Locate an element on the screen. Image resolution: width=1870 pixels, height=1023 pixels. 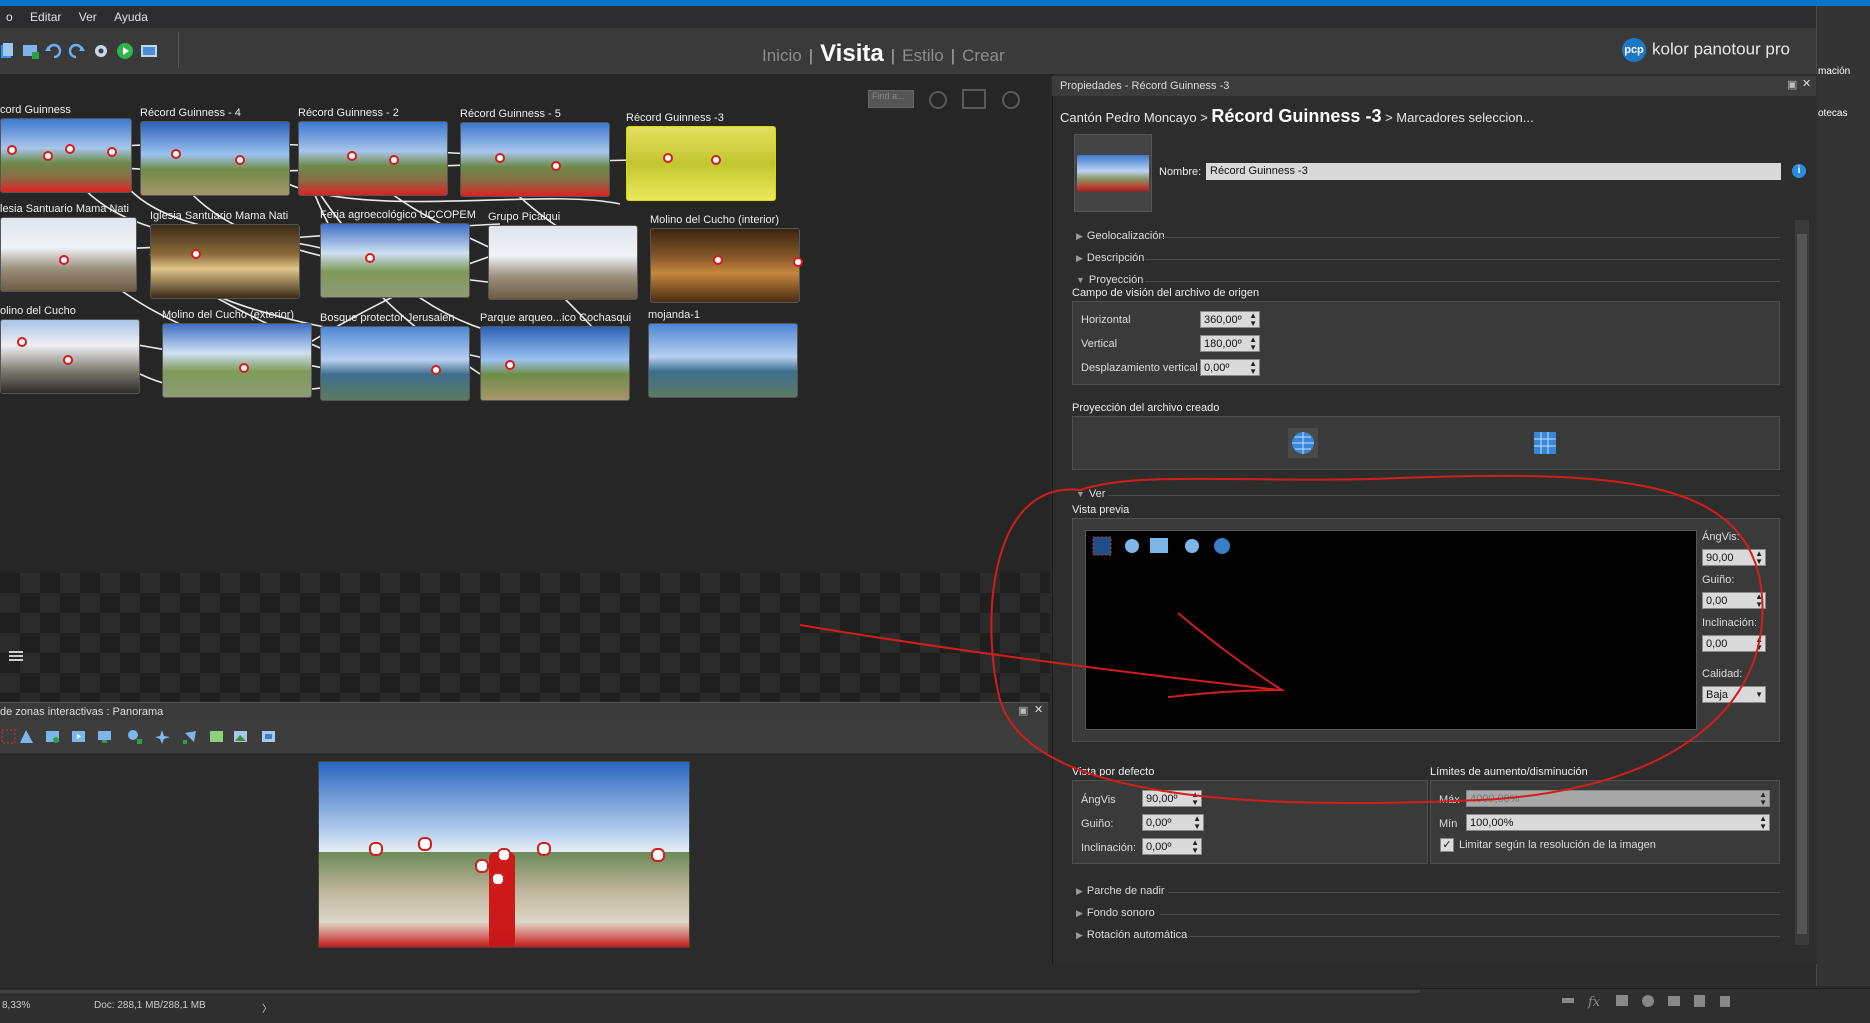
section-rotacion: ▶ Rotación automática is located at coordinates (1131, 935).